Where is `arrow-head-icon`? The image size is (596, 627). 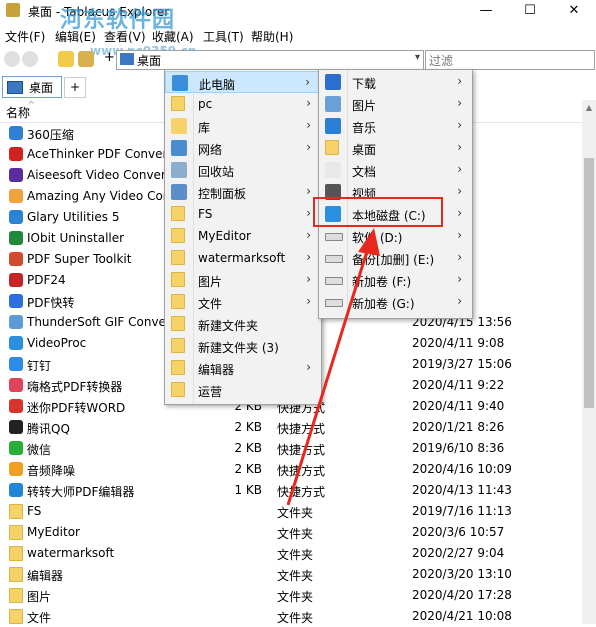 arrow-head-icon is located at coordinates (369, 242).